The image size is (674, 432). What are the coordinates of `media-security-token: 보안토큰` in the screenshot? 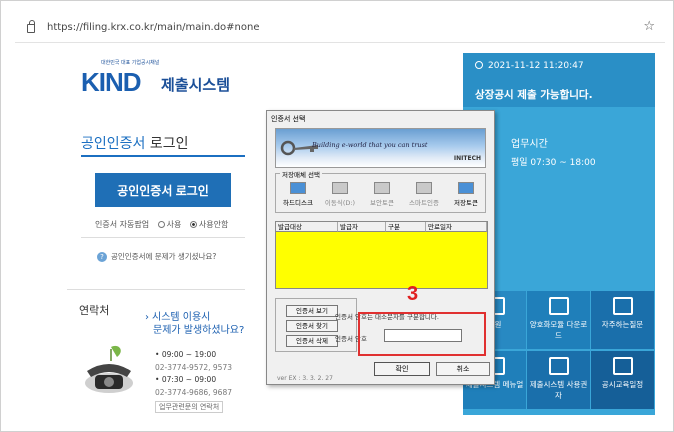 It's located at (382, 194).